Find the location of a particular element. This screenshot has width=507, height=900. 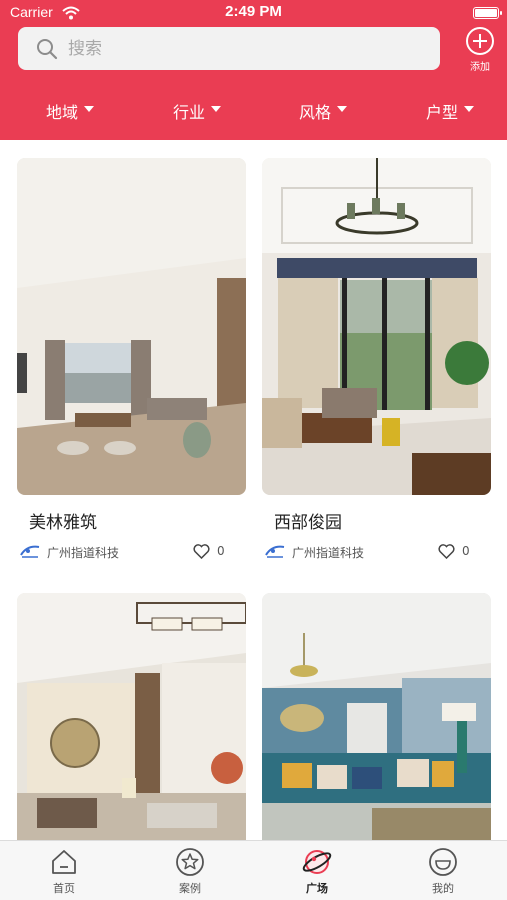

tab-mine: 我的 is located at coordinates (443, 871).